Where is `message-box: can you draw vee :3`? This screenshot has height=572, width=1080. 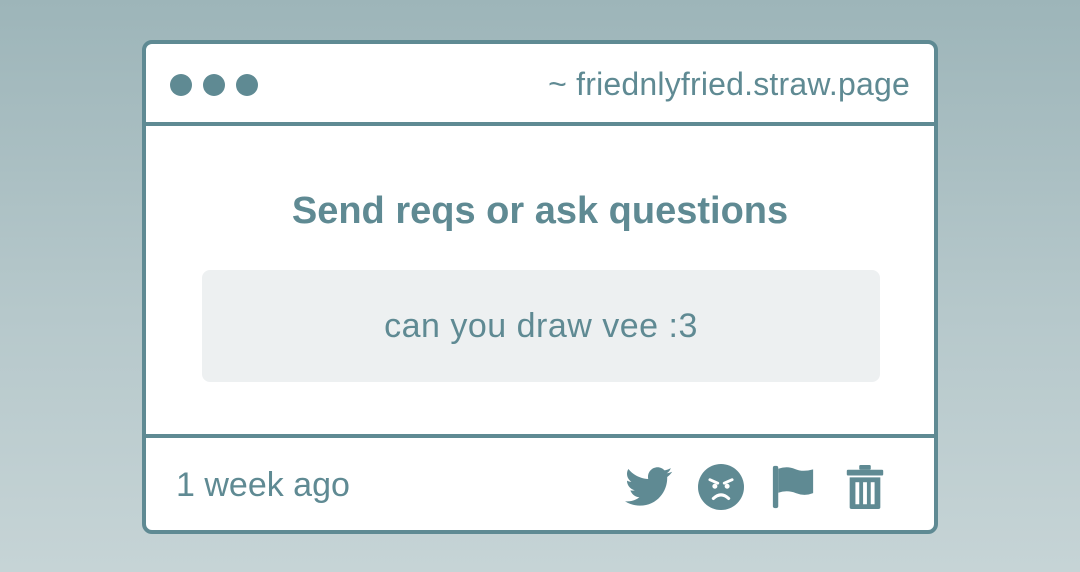 message-box: can you draw vee :3 is located at coordinates (541, 326).